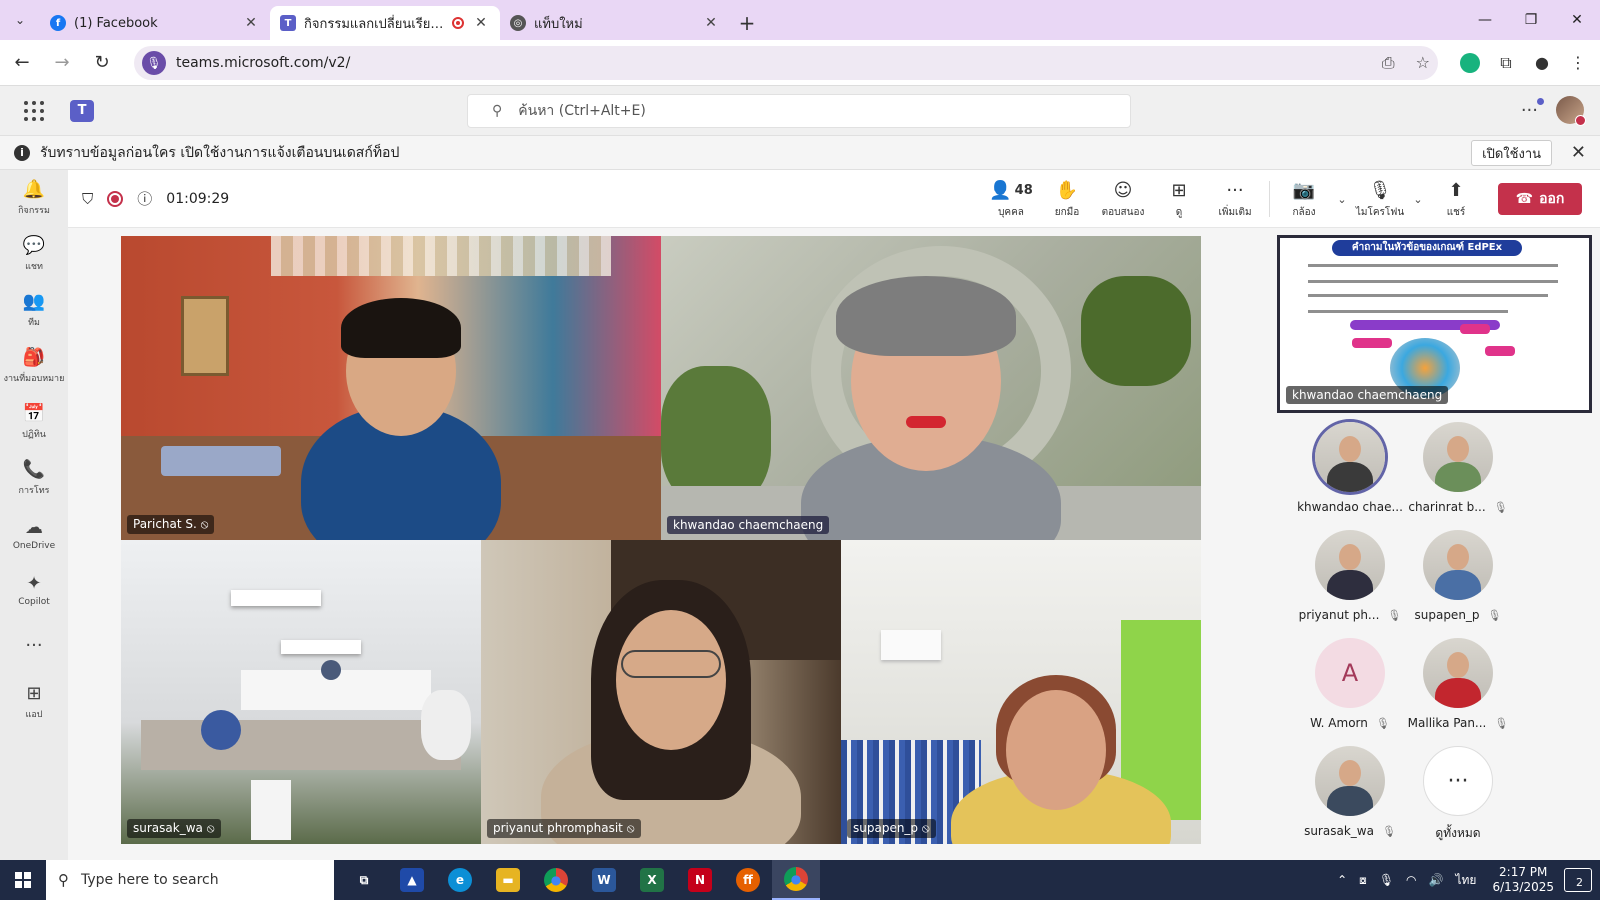 This screenshot has height=900, width=1600. I want to click on taskbar-edge-button: e, so click(460, 880).